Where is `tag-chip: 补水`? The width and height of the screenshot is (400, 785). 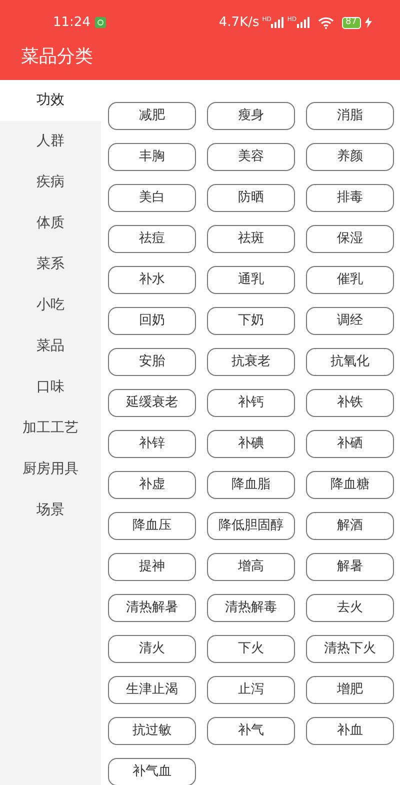 tag-chip: 补水 is located at coordinates (152, 280).